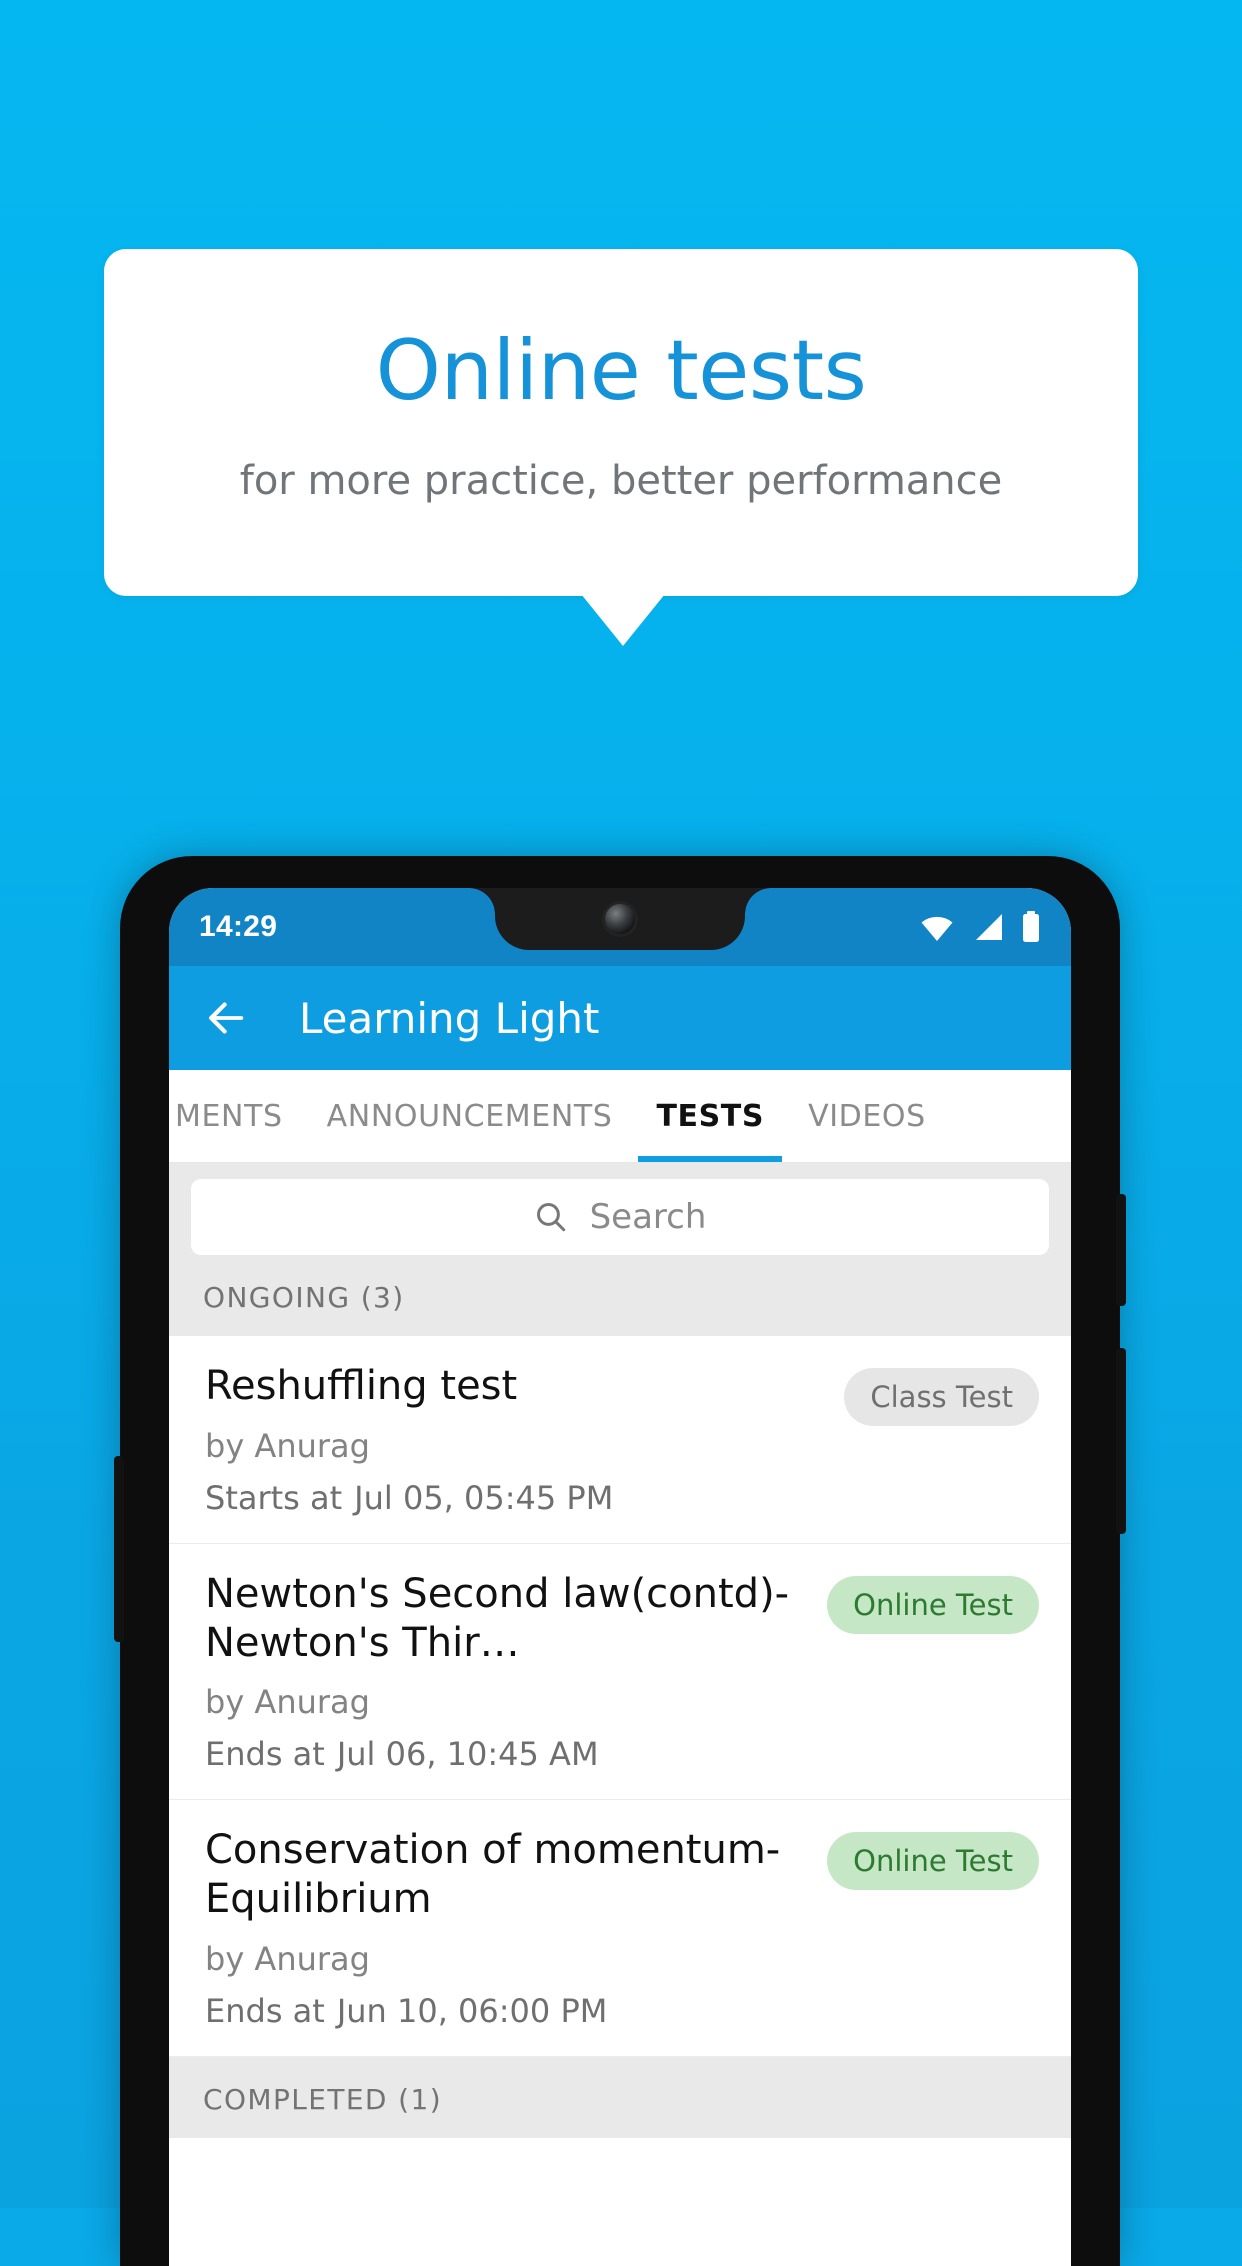  Describe the element at coordinates (941, 1397) in the screenshot. I see `status-badge: Class Test` at that location.